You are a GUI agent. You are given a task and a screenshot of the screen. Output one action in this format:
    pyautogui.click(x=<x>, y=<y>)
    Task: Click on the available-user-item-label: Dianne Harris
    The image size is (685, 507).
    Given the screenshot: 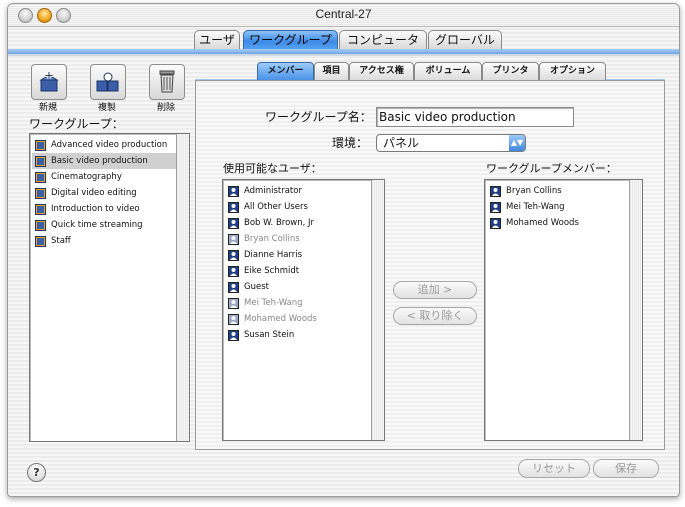 What is the action you would take?
    pyautogui.click(x=273, y=255)
    